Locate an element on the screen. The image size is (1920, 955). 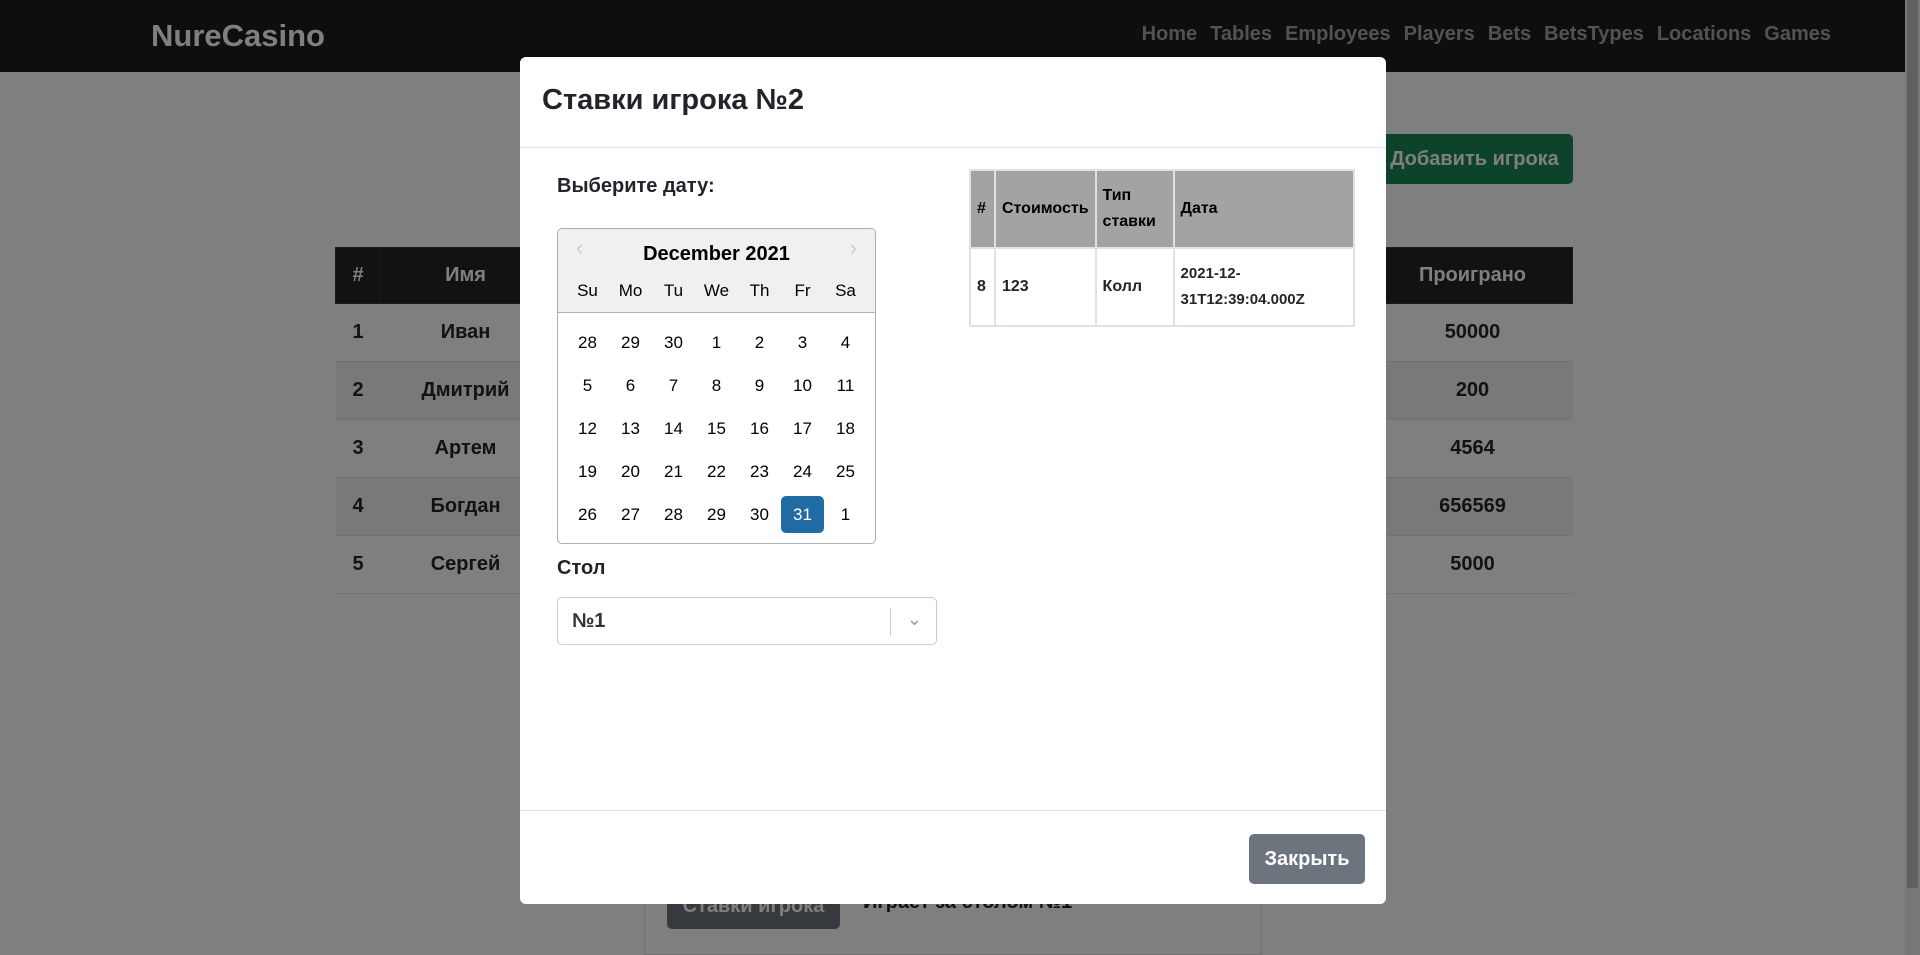
calendar-day: 9 is located at coordinates (759, 385).